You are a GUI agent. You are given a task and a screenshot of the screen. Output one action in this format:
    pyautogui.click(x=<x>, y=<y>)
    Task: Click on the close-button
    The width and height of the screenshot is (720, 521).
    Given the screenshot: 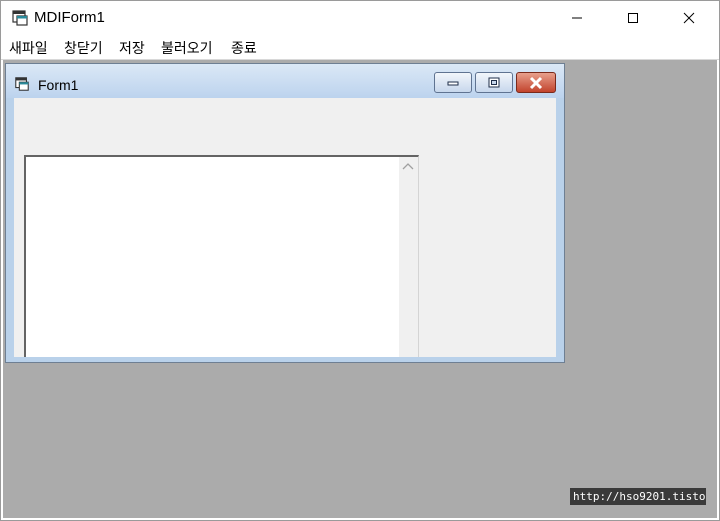 What is the action you would take?
    pyautogui.click(x=689, y=18)
    